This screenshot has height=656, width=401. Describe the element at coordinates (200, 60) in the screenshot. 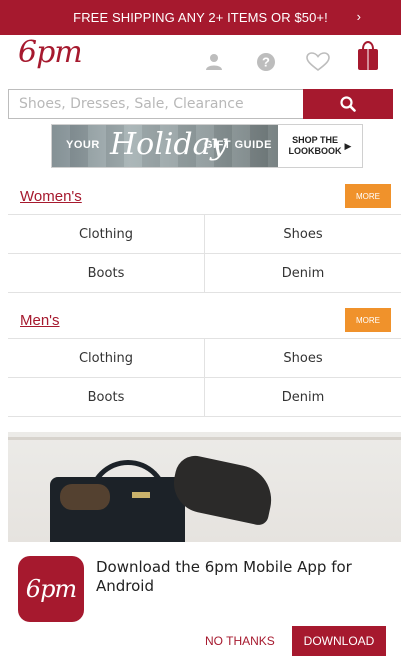

I see `site-header: 6pm ?` at that location.